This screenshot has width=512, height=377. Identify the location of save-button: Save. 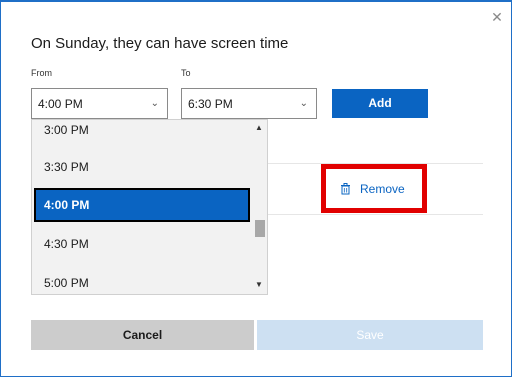
(370, 335).